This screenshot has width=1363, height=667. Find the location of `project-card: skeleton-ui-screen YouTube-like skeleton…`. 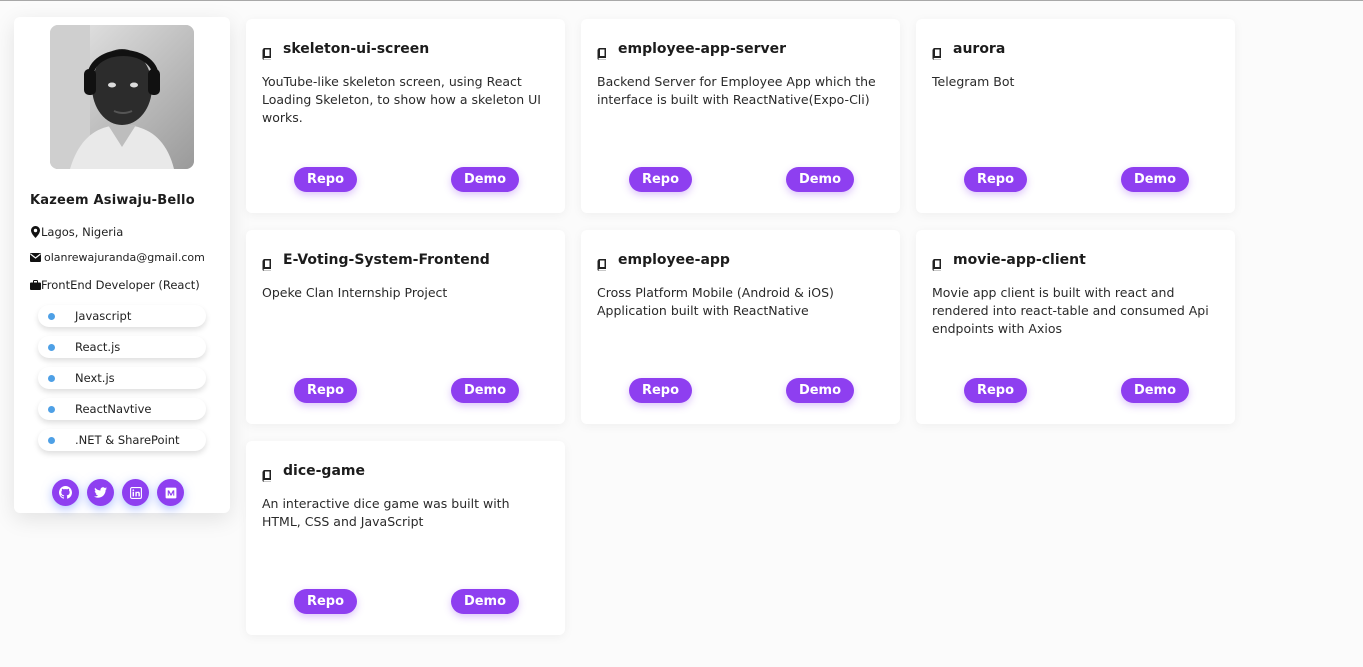

project-card: skeleton-ui-screen YouTube-like skeleton… is located at coordinates (405, 116).